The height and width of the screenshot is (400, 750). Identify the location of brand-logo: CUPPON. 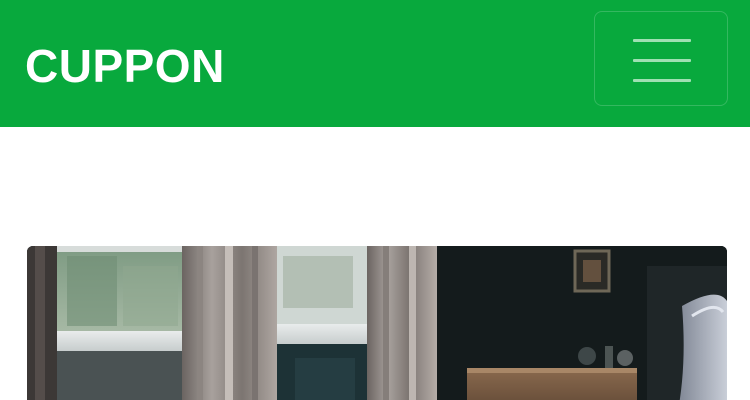
(125, 66).